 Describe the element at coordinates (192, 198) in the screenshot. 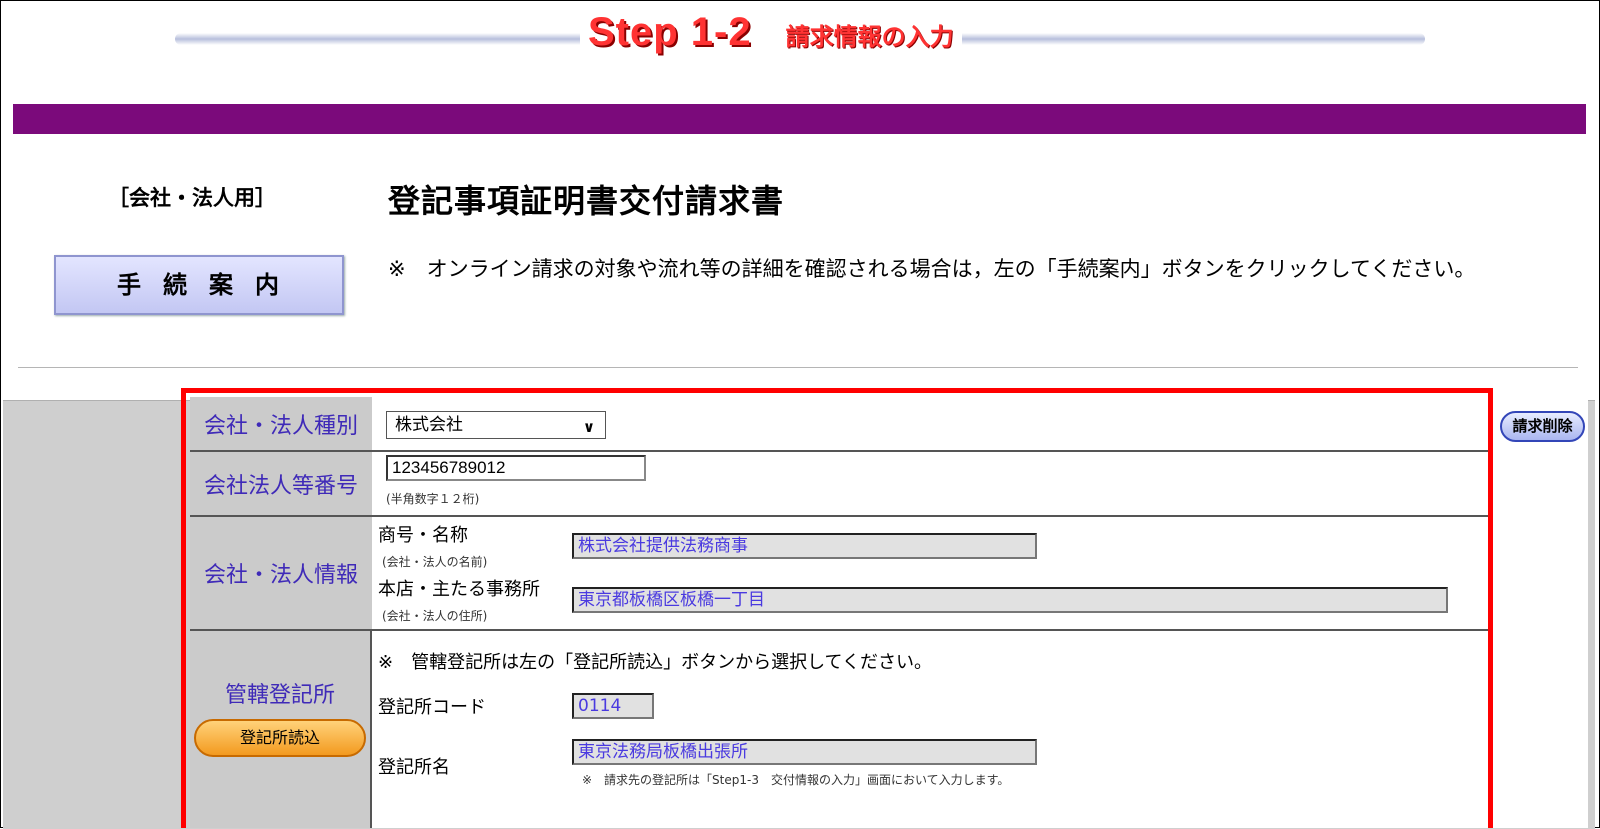

I see `corp-use-label: ［会社・法人用］` at that location.